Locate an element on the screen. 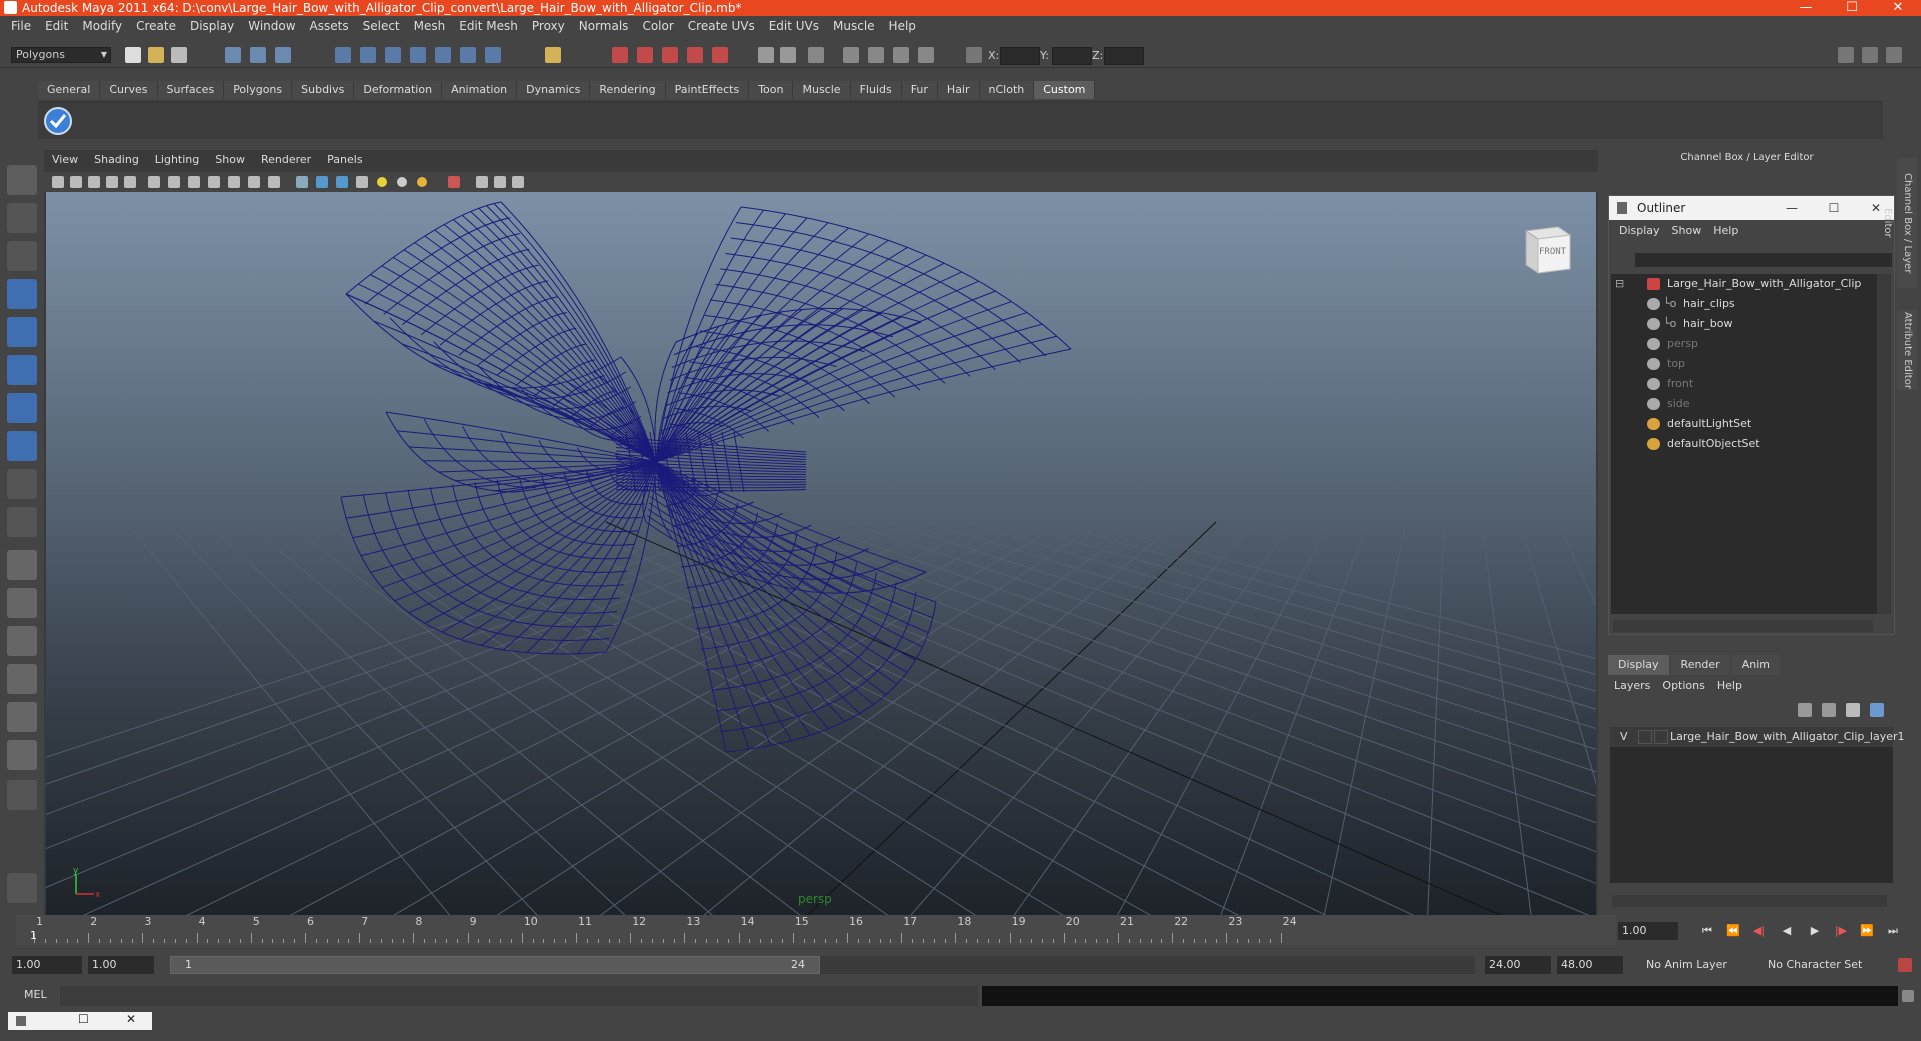 This screenshot has height=1041, width=1921. select-tool-icon is located at coordinates (22, 180).